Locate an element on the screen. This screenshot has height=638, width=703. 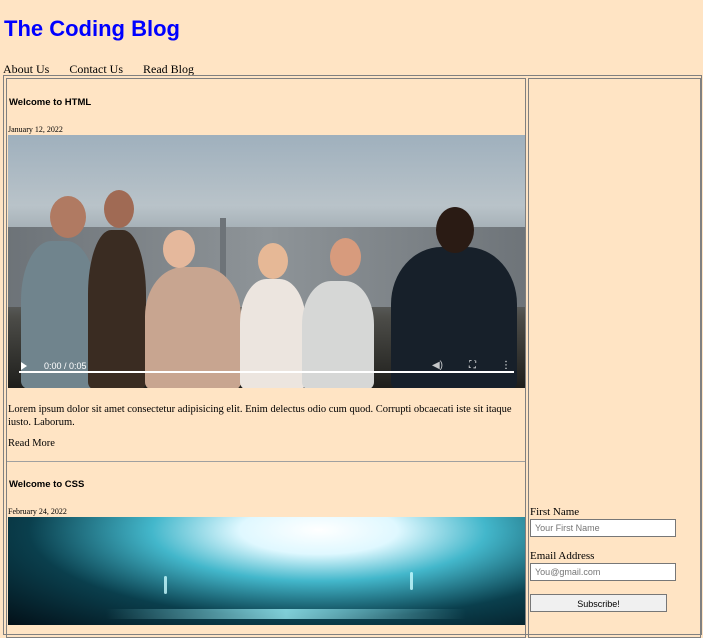
nav-contact-us: Contact Us is located at coordinates (96, 69).